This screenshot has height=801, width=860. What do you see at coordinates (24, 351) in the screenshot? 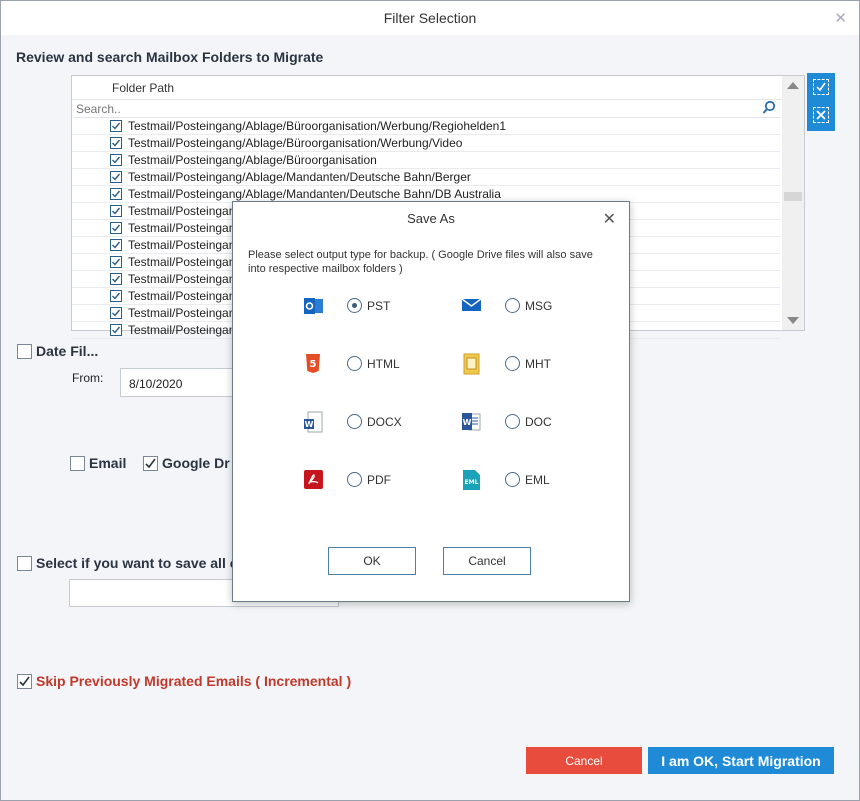
I see `date-filter-checkbox` at bounding box center [24, 351].